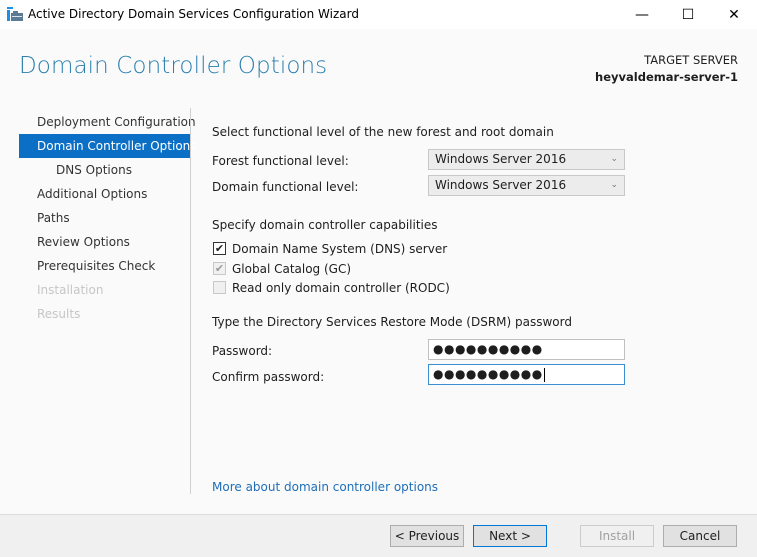 The width and height of the screenshot is (757, 557). Describe the element at coordinates (501, 159) in the screenshot. I see `forest-functional-level-value: Windows Server 2016` at that location.